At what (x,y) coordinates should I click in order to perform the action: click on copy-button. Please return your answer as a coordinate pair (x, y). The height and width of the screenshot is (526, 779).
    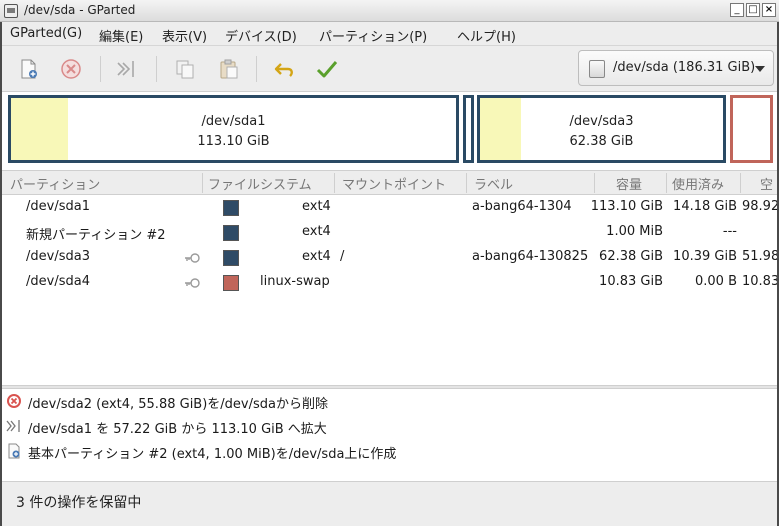
    Looking at the image, I should click on (185, 69).